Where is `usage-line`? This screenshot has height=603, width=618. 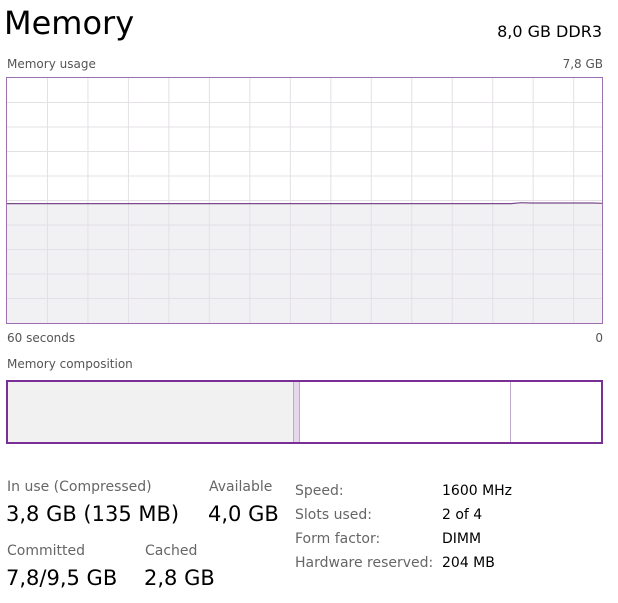
usage-line is located at coordinates (304, 203).